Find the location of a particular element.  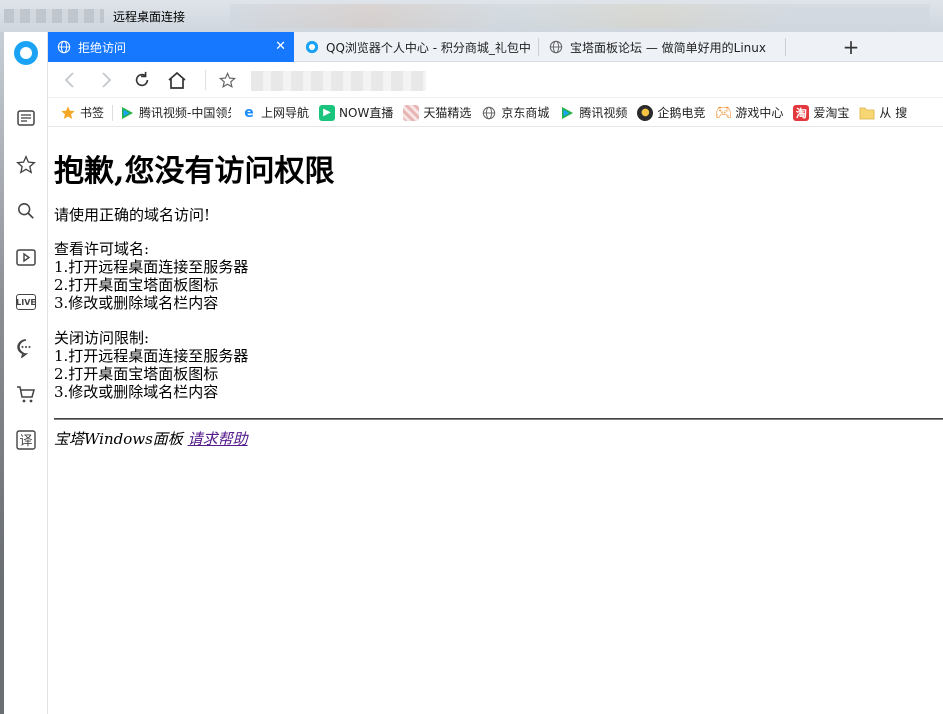

qq-browser-logo-icon is located at coordinates (26, 53).